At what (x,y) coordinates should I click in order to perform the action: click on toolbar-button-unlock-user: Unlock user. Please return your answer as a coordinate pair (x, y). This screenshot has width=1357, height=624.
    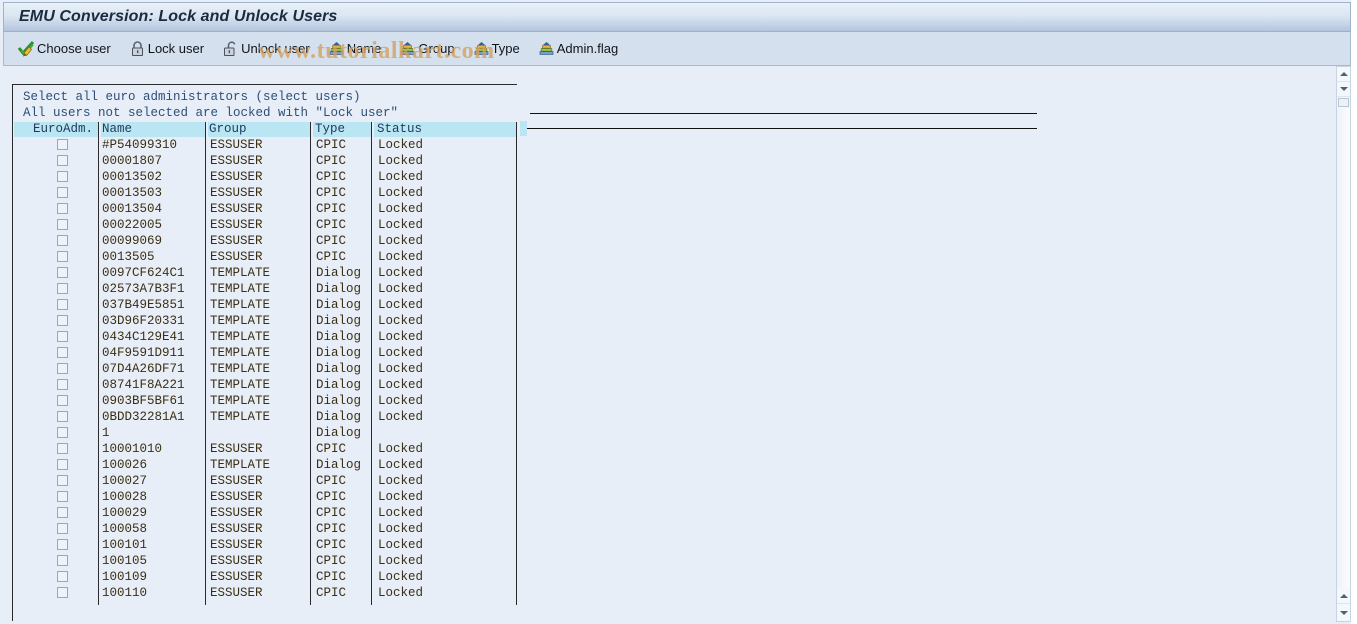
    Looking at the image, I should click on (266, 49).